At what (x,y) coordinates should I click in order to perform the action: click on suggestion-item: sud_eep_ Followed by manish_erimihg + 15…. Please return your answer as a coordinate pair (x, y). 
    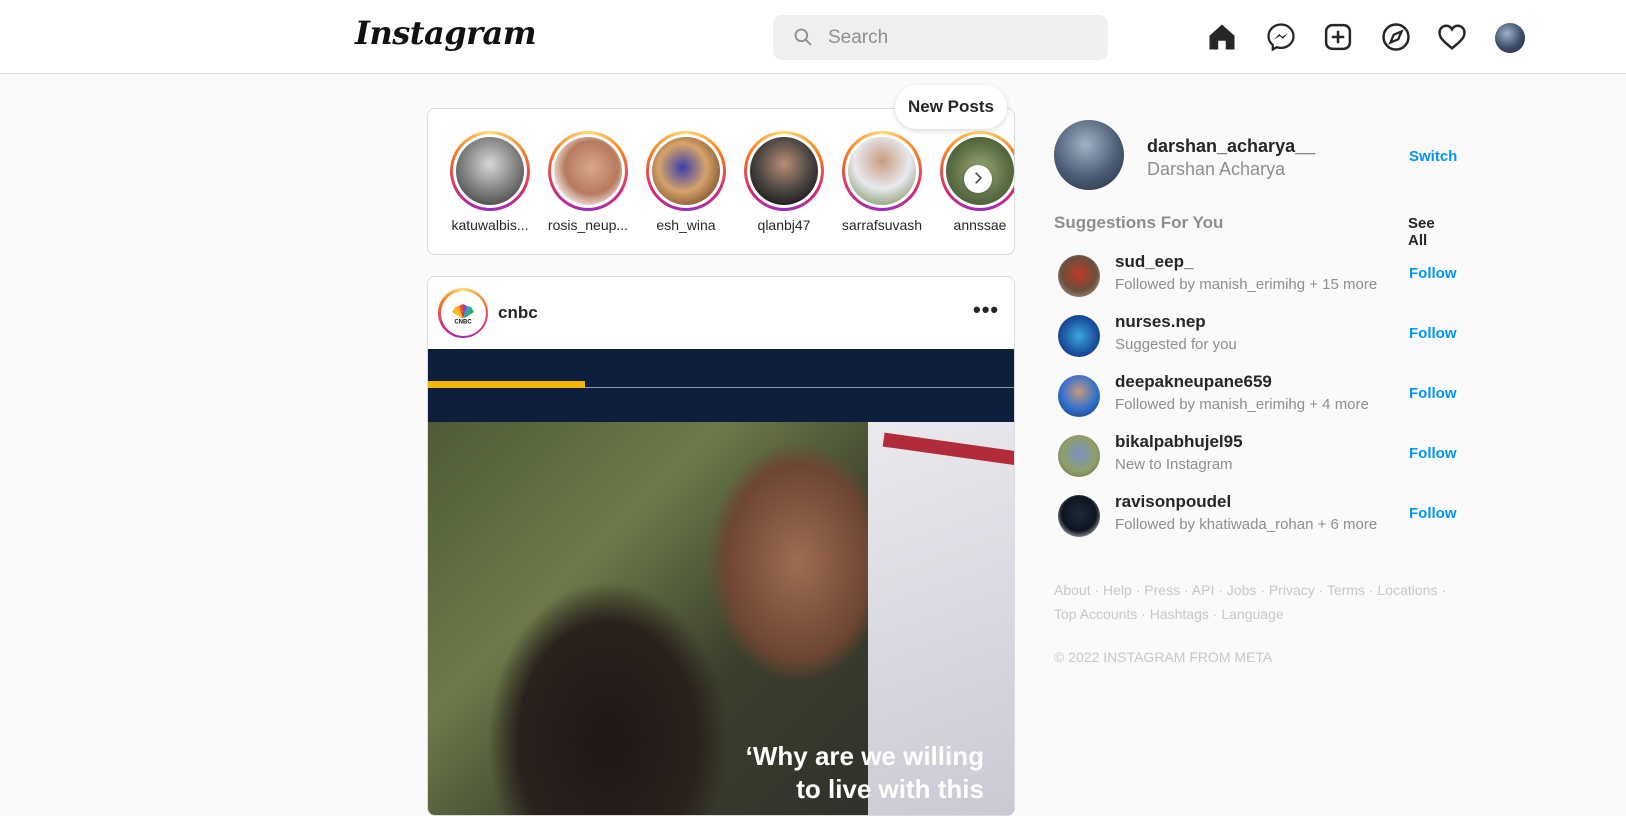
    Looking at the image, I should click on (1257, 275).